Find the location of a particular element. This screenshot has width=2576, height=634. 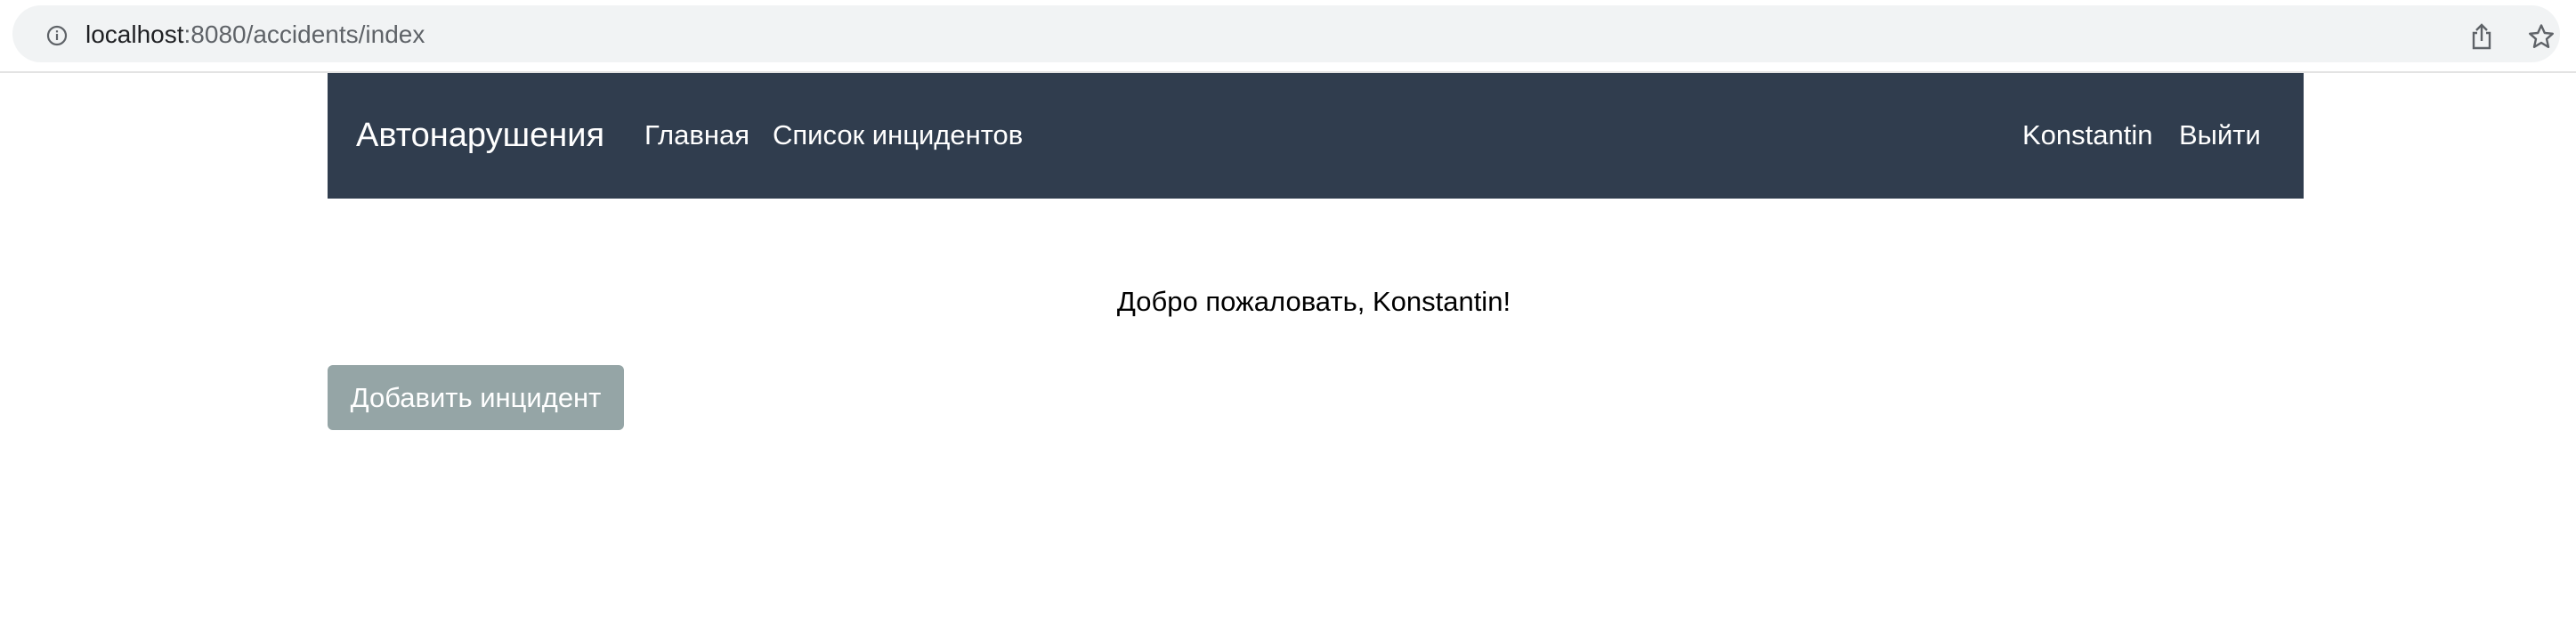

url-host: localhost is located at coordinates (135, 34).